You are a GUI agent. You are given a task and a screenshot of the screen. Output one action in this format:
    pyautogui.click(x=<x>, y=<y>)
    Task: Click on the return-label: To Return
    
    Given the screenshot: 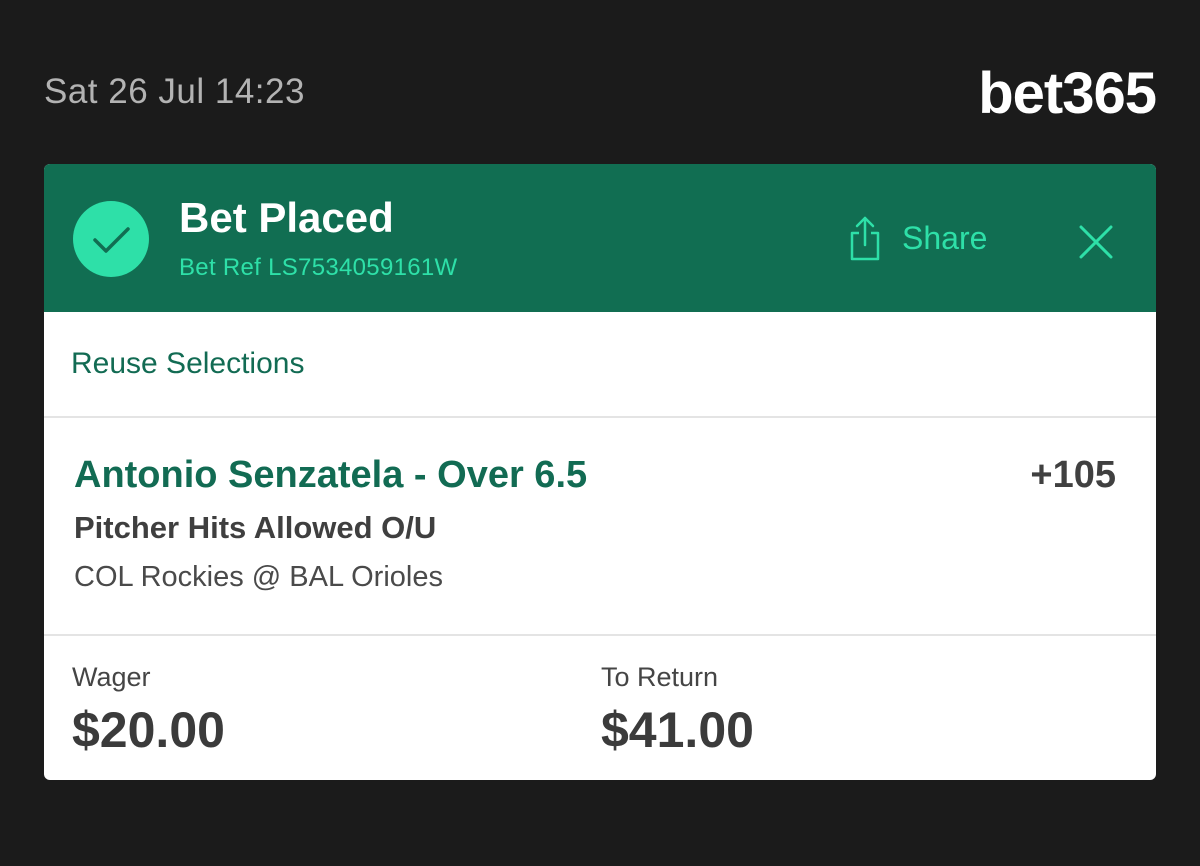 What is the action you would take?
    pyautogui.click(x=660, y=677)
    